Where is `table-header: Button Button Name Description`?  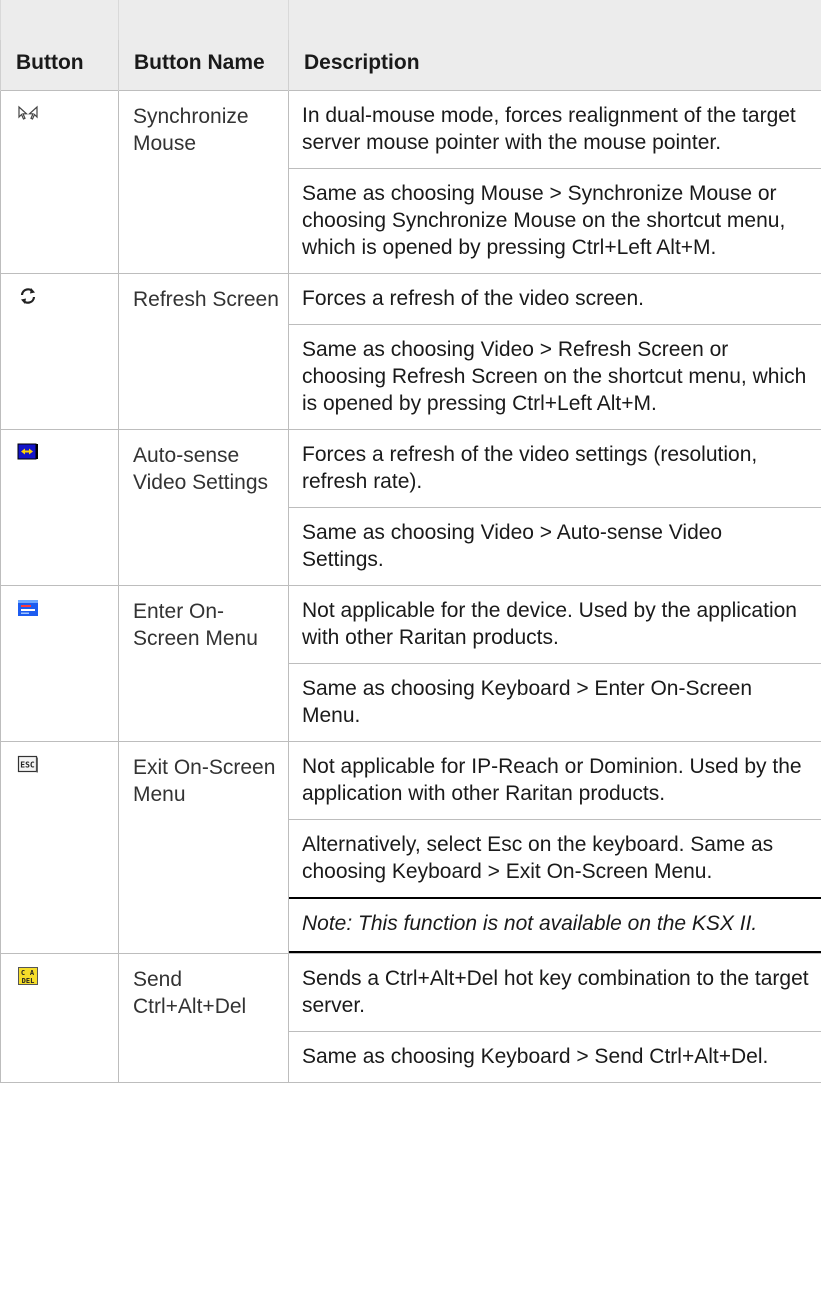
table-header: Button Button Name Description is located at coordinates (410, 45).